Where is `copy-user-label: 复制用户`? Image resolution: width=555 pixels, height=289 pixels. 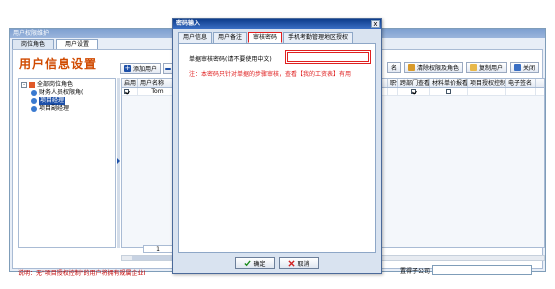
copy-user-label: 复制用户 is located at coordinates (490, 68).